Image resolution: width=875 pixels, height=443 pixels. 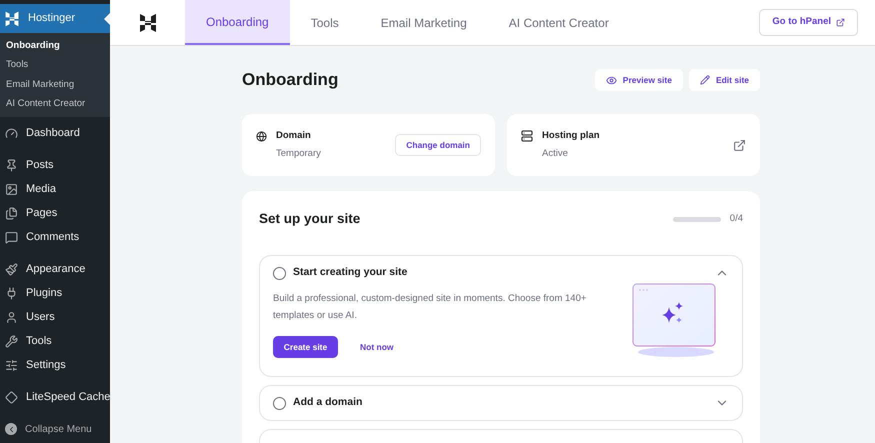 I want to click on nav-tab: Email Marketing, so click(x=424, y=22).